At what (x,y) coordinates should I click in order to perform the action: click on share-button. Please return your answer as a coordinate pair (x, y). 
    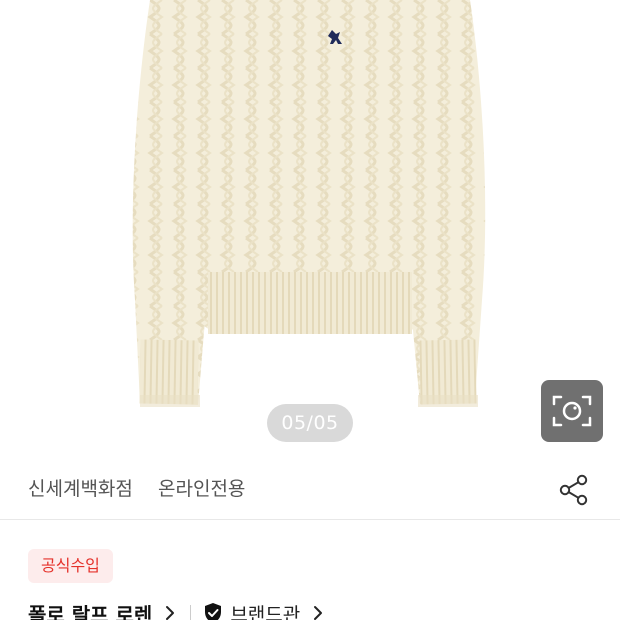
    Looking at the image, I should click on (575, 490).